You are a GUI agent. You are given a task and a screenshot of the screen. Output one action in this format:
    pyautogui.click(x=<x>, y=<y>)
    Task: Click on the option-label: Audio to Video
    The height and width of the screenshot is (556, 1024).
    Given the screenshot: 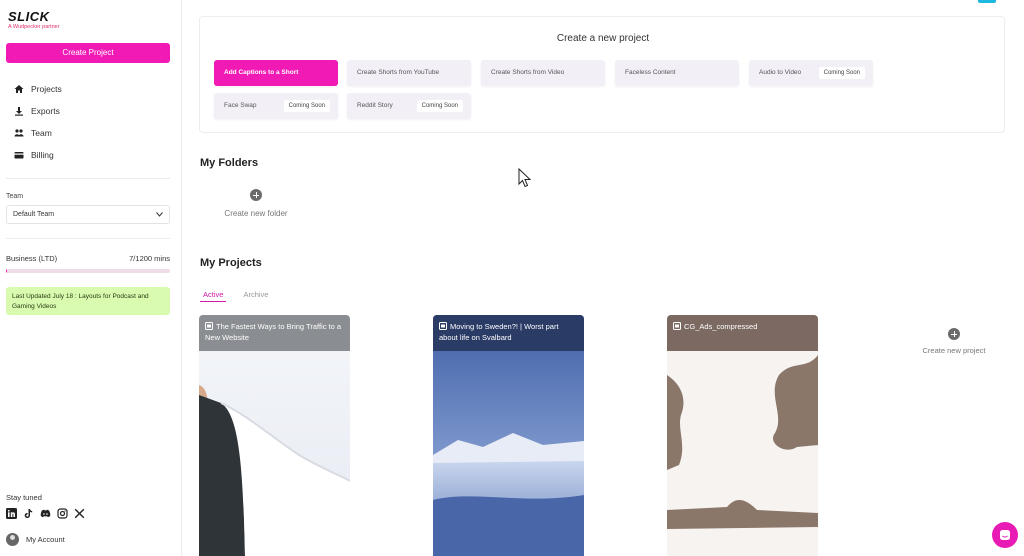 What is the action you would take?
    pyautogui.click(x=780, y=72)
    